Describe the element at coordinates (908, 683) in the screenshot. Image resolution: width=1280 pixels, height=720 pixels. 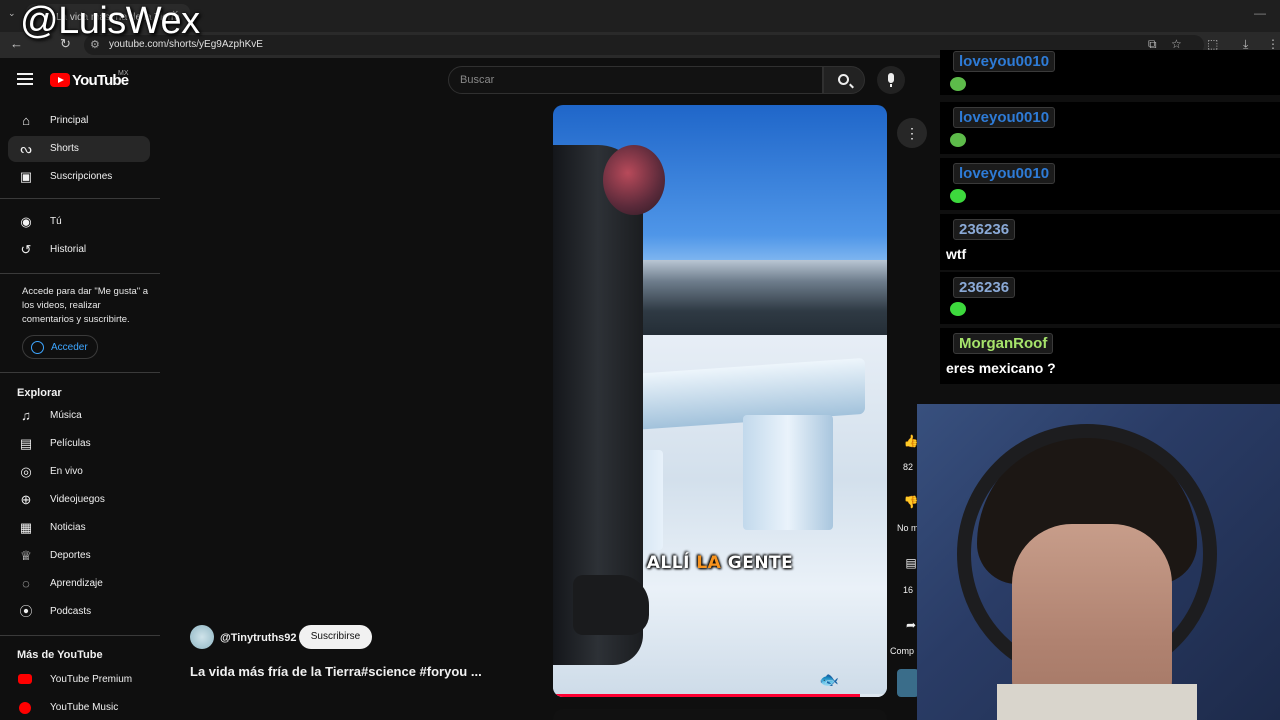
I see `channel-thumbnail` at that location.